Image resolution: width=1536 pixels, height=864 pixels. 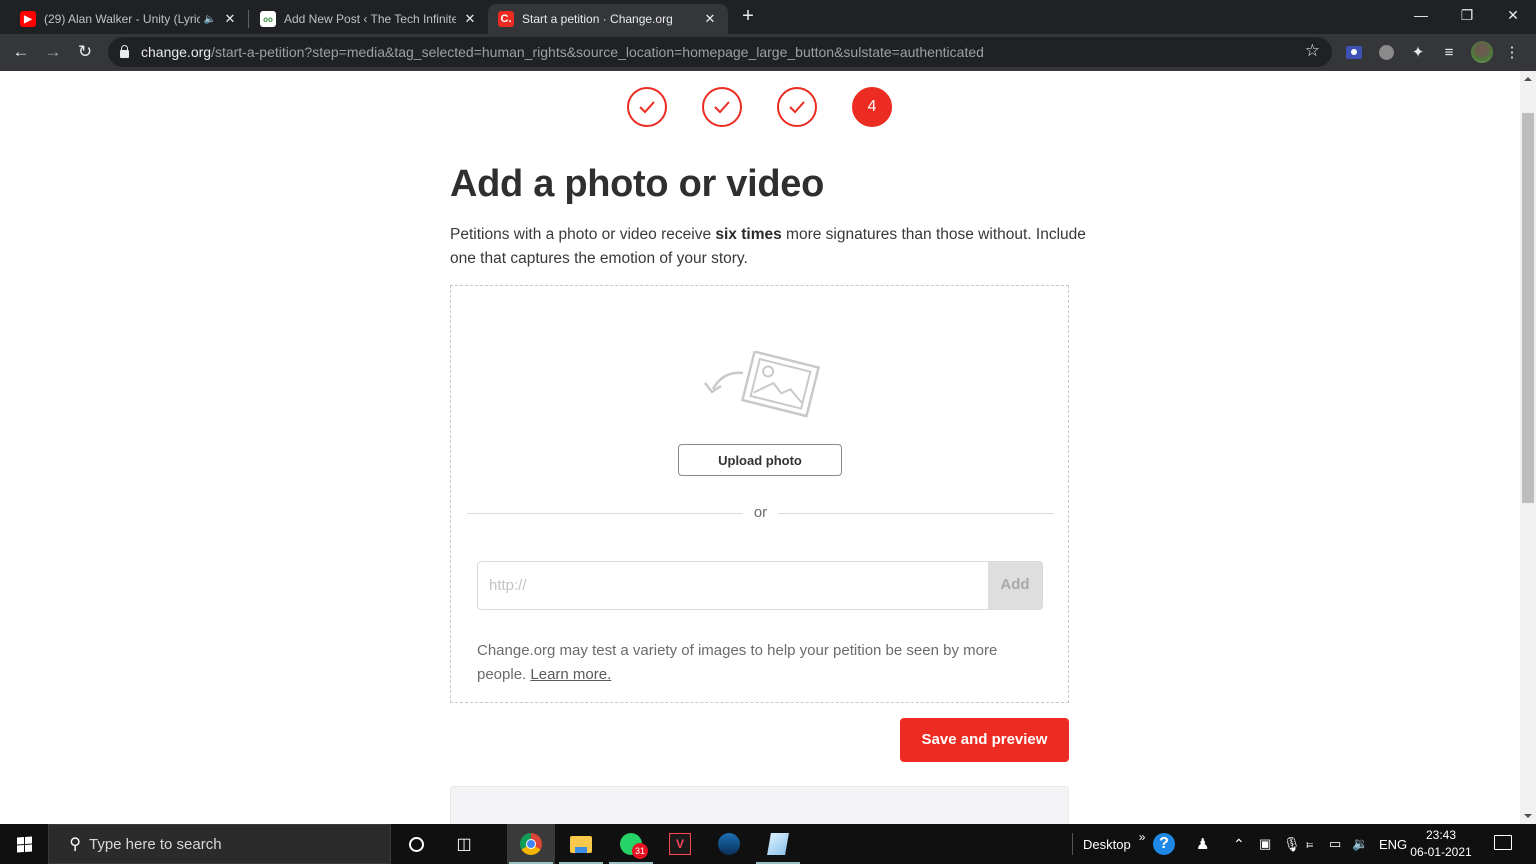 What do you see at coordinates (1528, 308) in the screenshot?
I see `scrollbar-thumb` at bounding box center [1528, 308].